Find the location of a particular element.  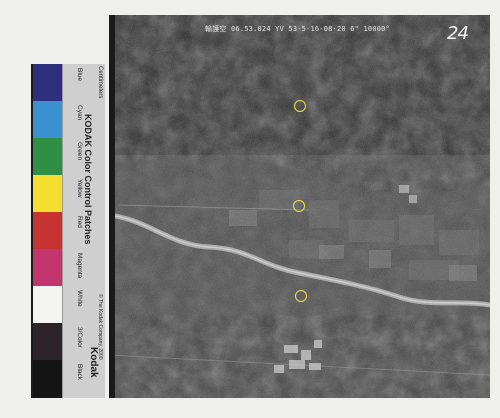

patch-label-yellow: Yellow is located at coordinates (79, 188).